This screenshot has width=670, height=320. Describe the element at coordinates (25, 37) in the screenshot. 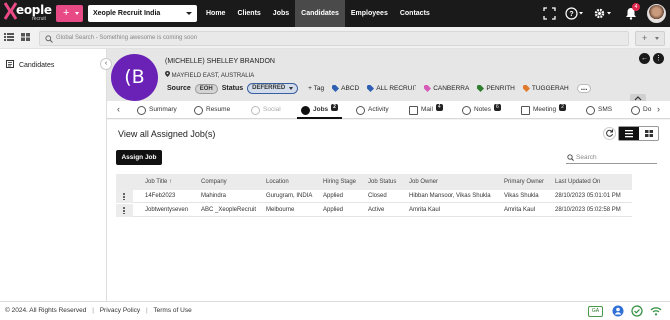

I see `grid-view-icon` at that location.